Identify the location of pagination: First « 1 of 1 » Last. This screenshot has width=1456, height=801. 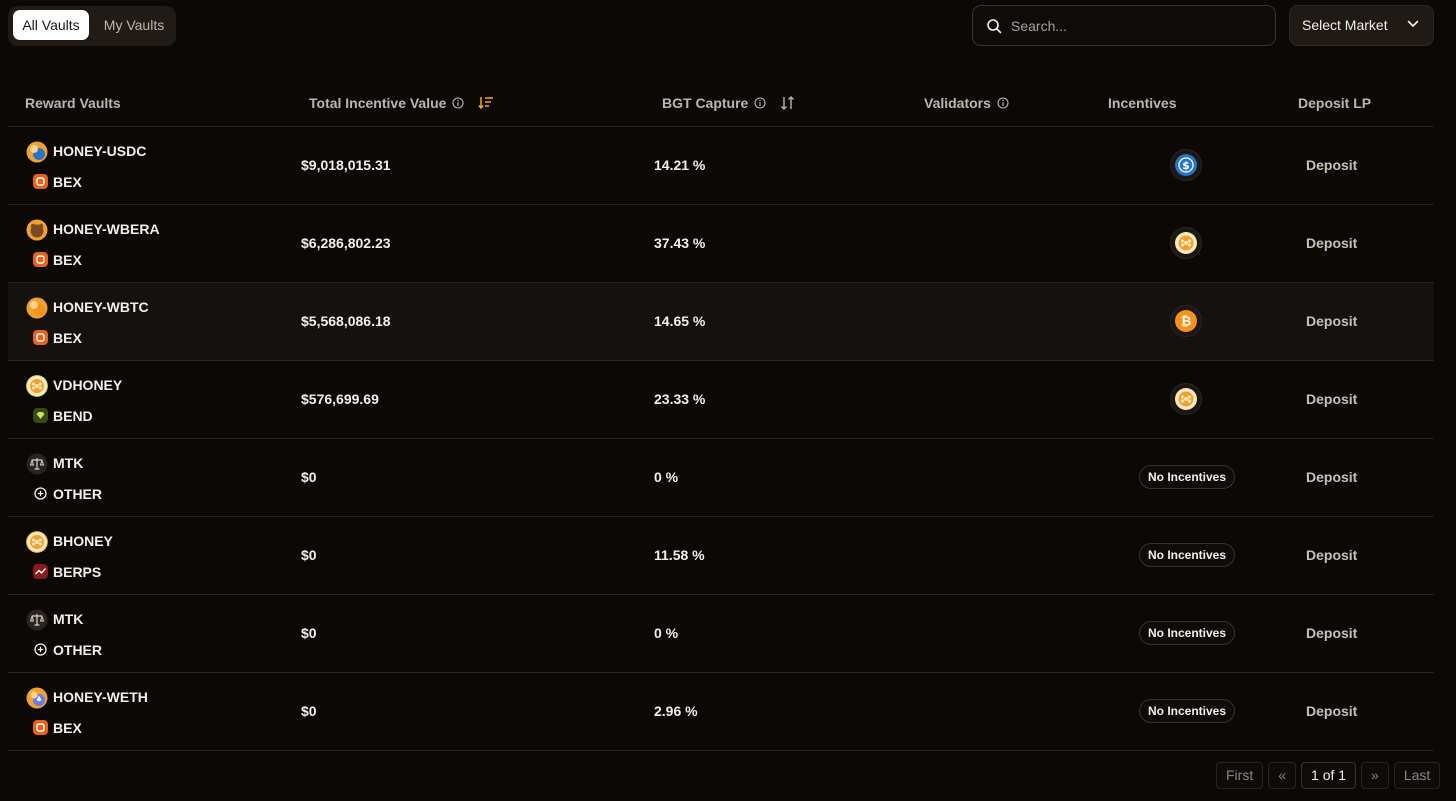
(1328, 775).